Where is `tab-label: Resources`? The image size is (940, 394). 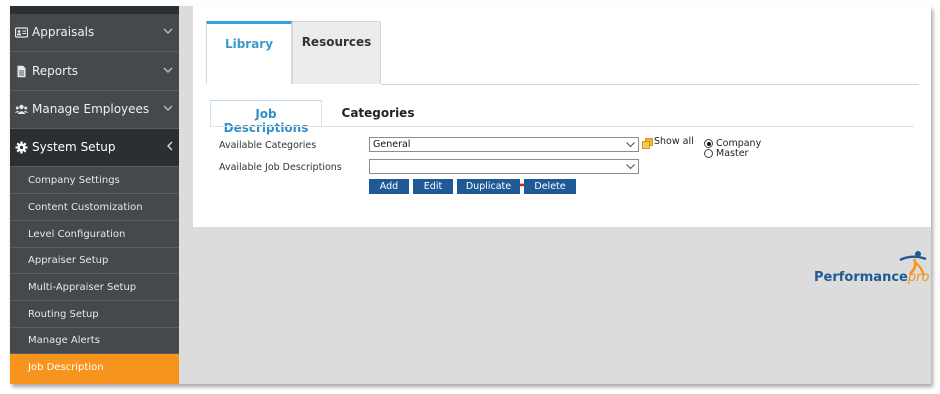 tab-label: Resources is located at coordinates (336, 42).